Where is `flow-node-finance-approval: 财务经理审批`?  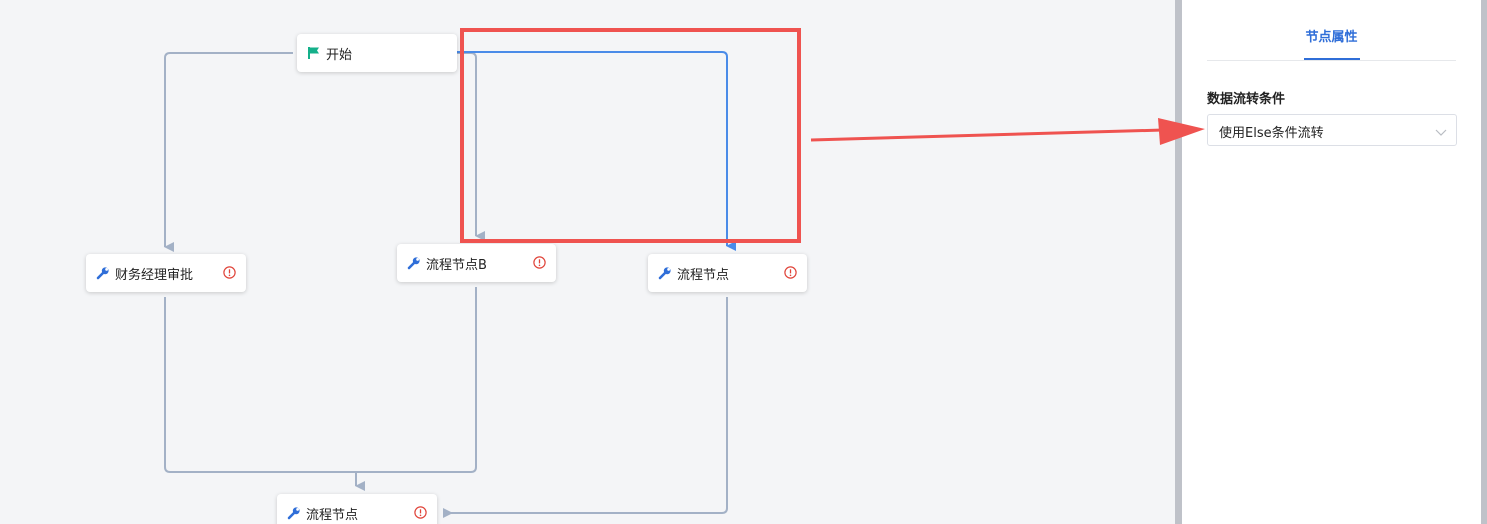
flow-node-finance-approval: 财务经理审批 is located at coordinates (166, 273).